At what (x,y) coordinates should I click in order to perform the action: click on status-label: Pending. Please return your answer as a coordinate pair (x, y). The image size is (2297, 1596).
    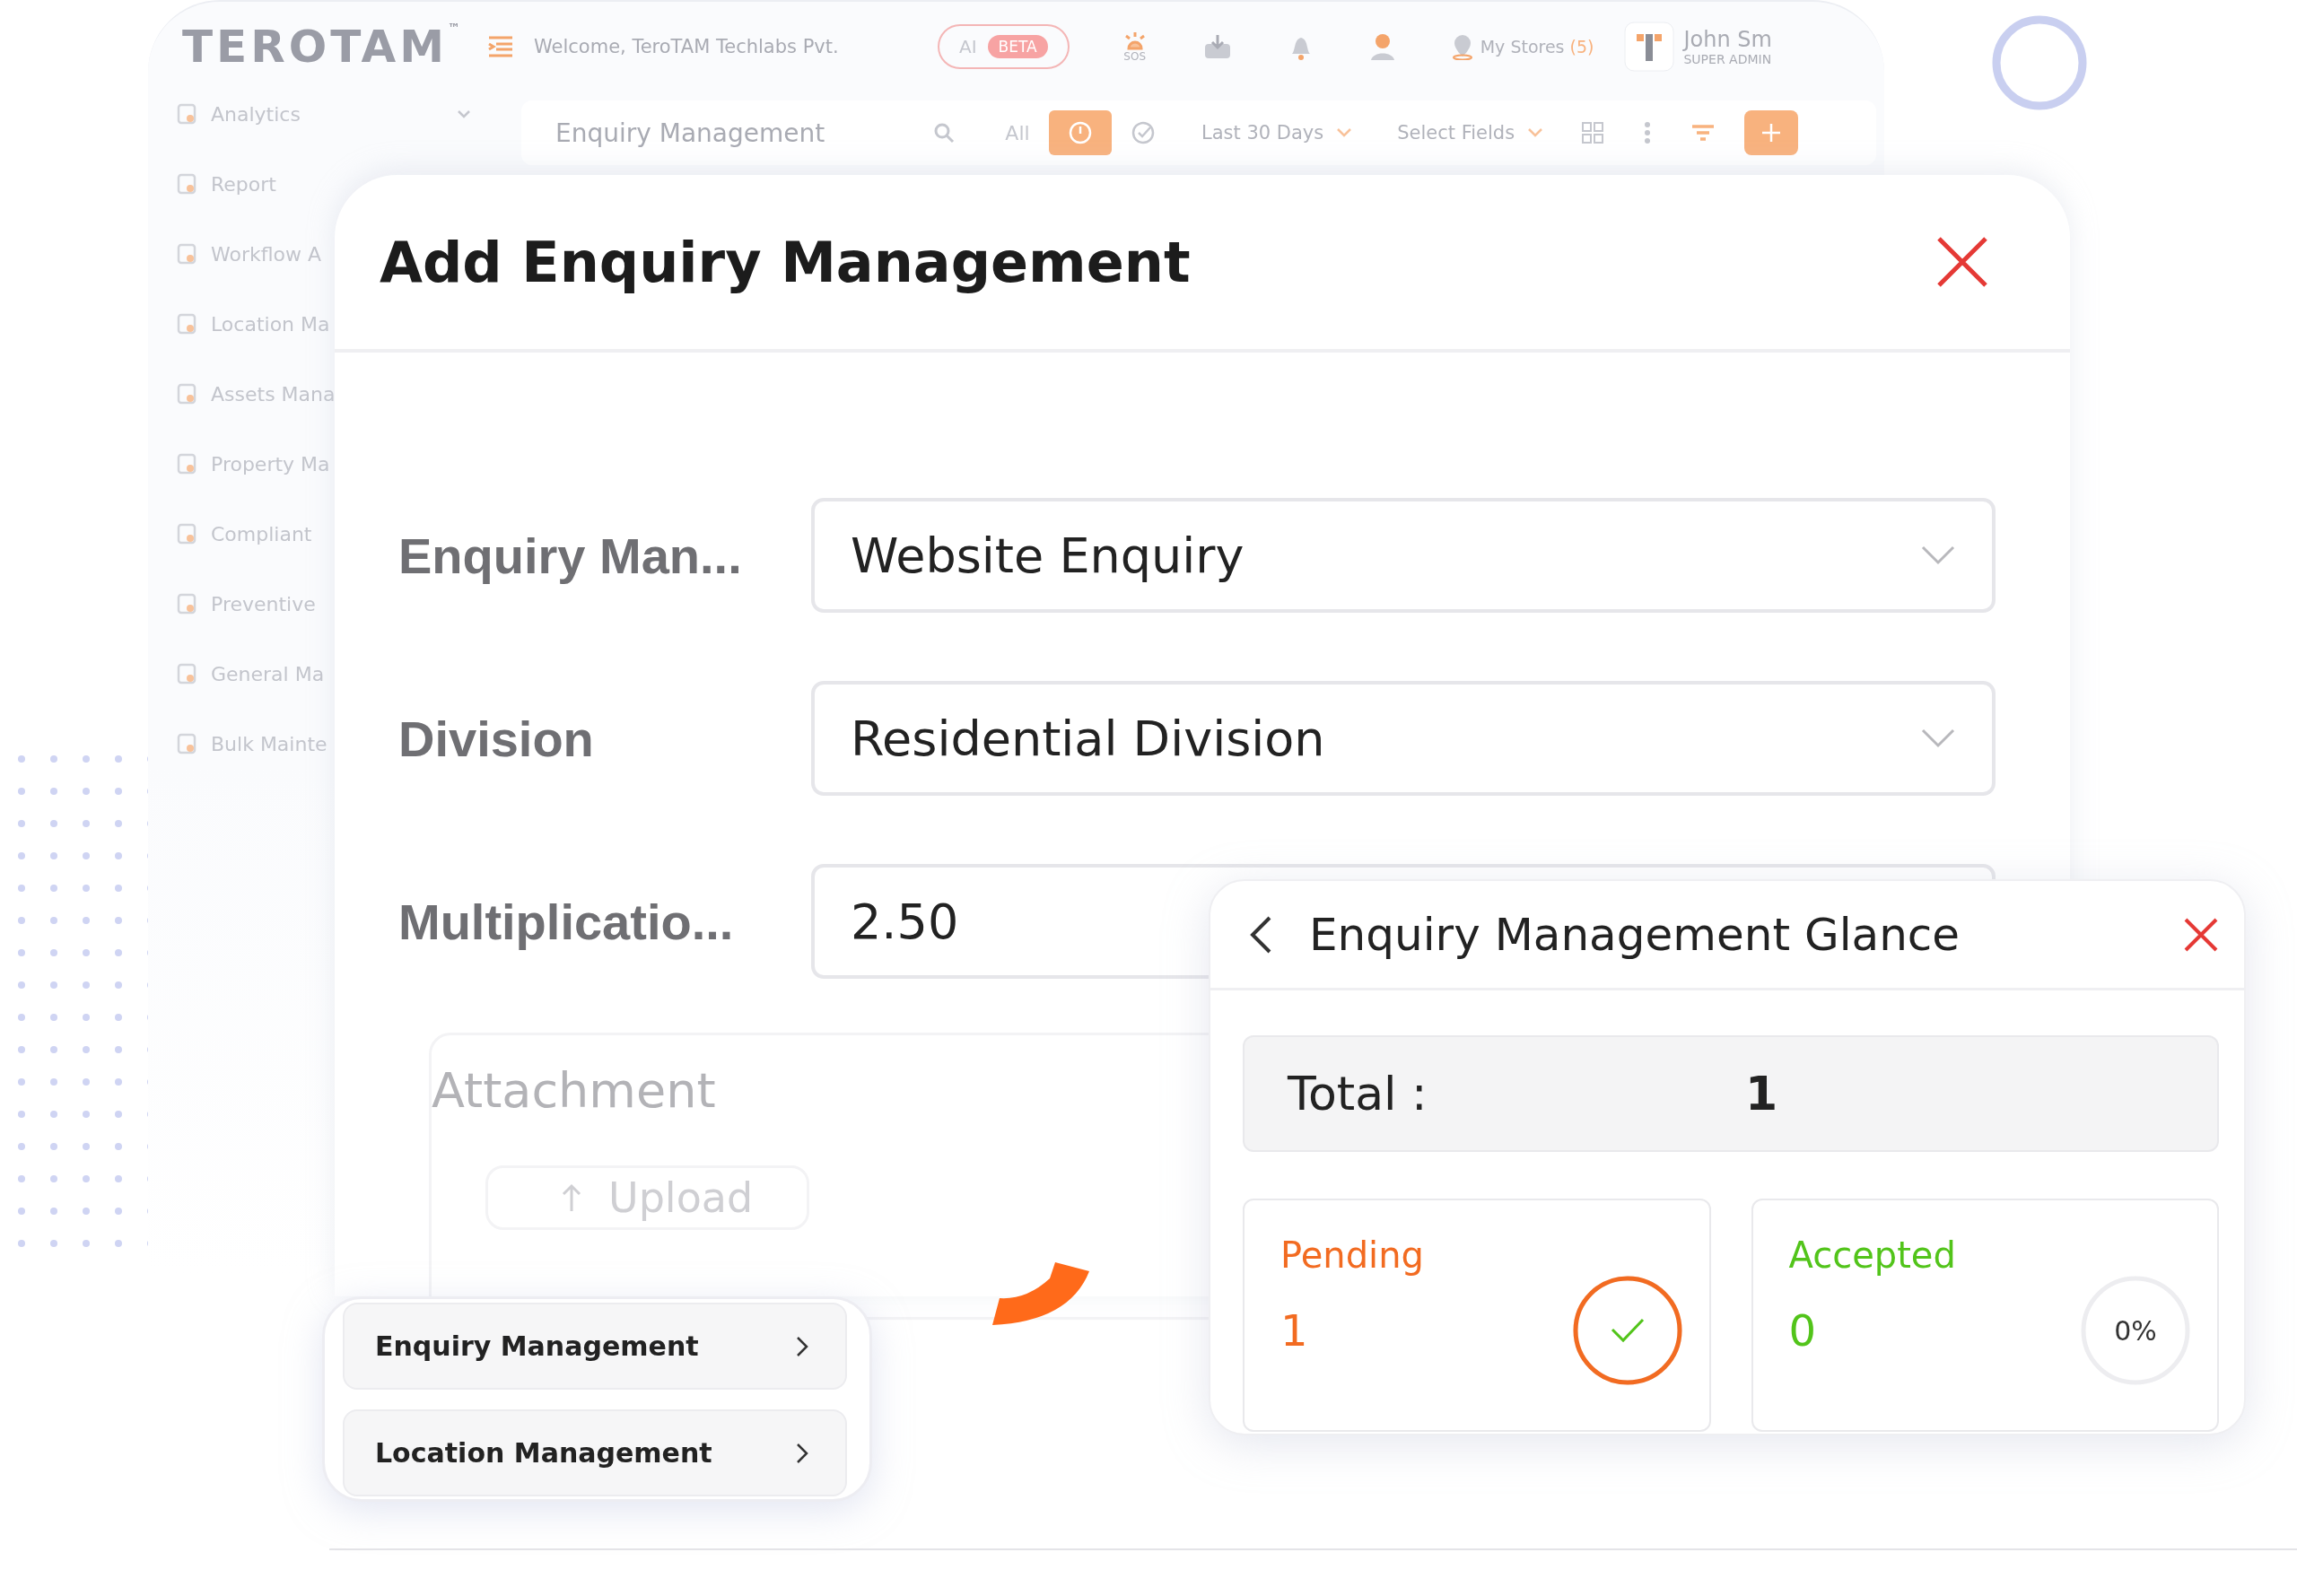
    Looking at the image, I should click on (1352, 1255).